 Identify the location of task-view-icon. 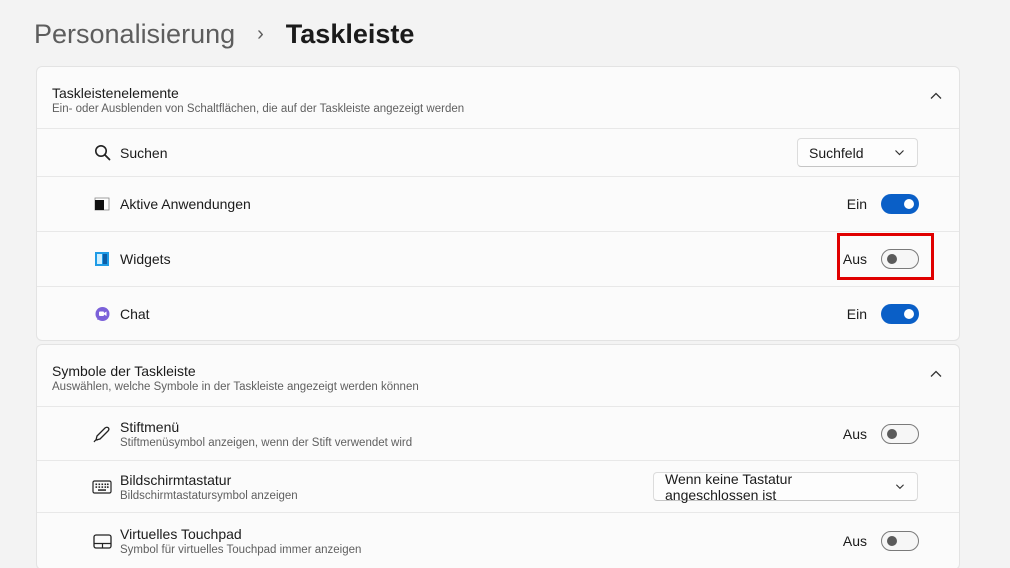
(102, 204).